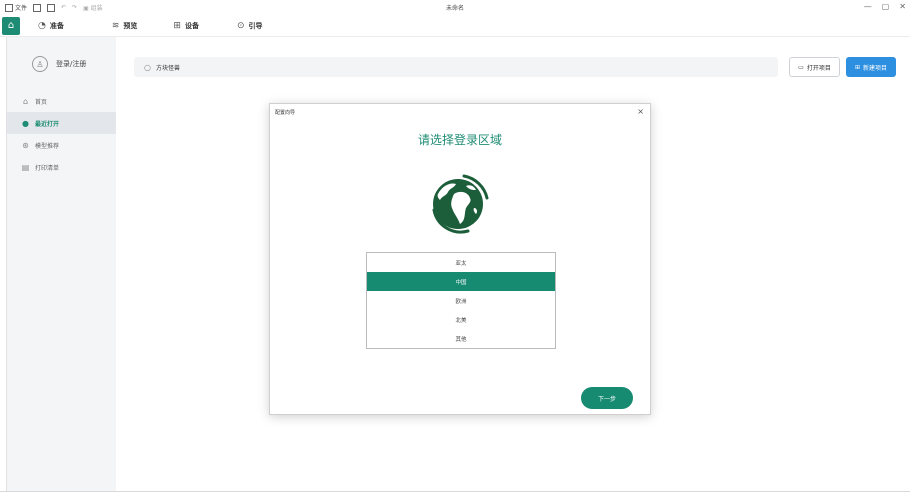 This screenshot has height=495, width=910. Describe the element at coordinates (456, 67) in the screenshot. I see `search-input: ○ 方块怪兽` at that location.